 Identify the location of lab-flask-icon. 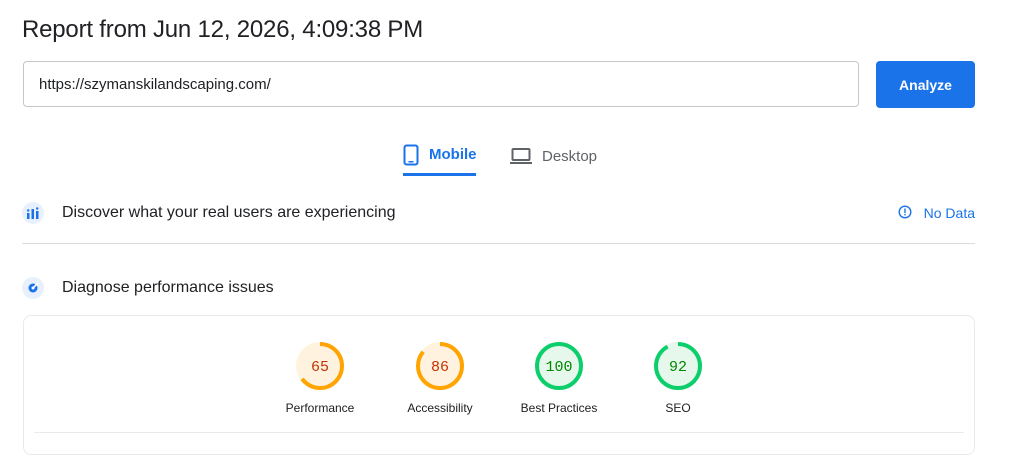
(33, 288).